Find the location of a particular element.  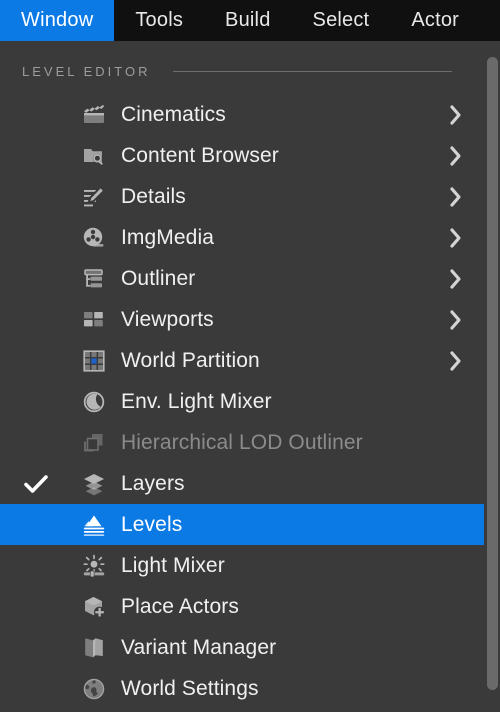

menu-item-label: Details is located at coordinates (153, 196).